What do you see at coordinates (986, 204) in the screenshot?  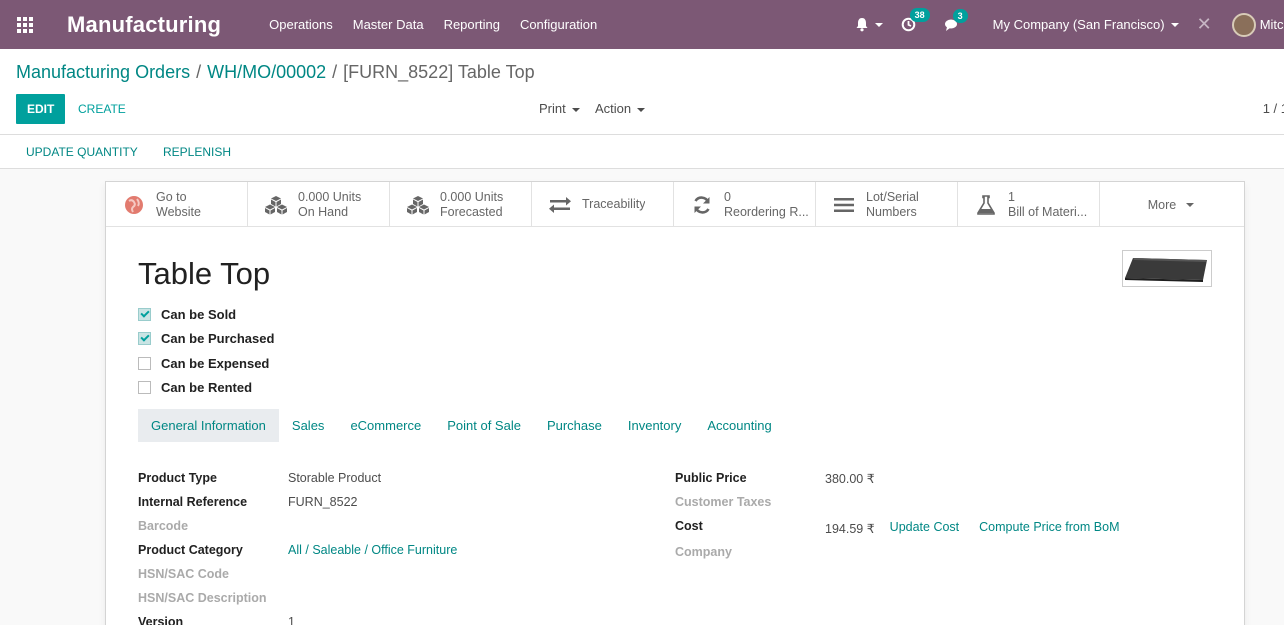 I see `flask-icon` at bounding box center [986, 204].